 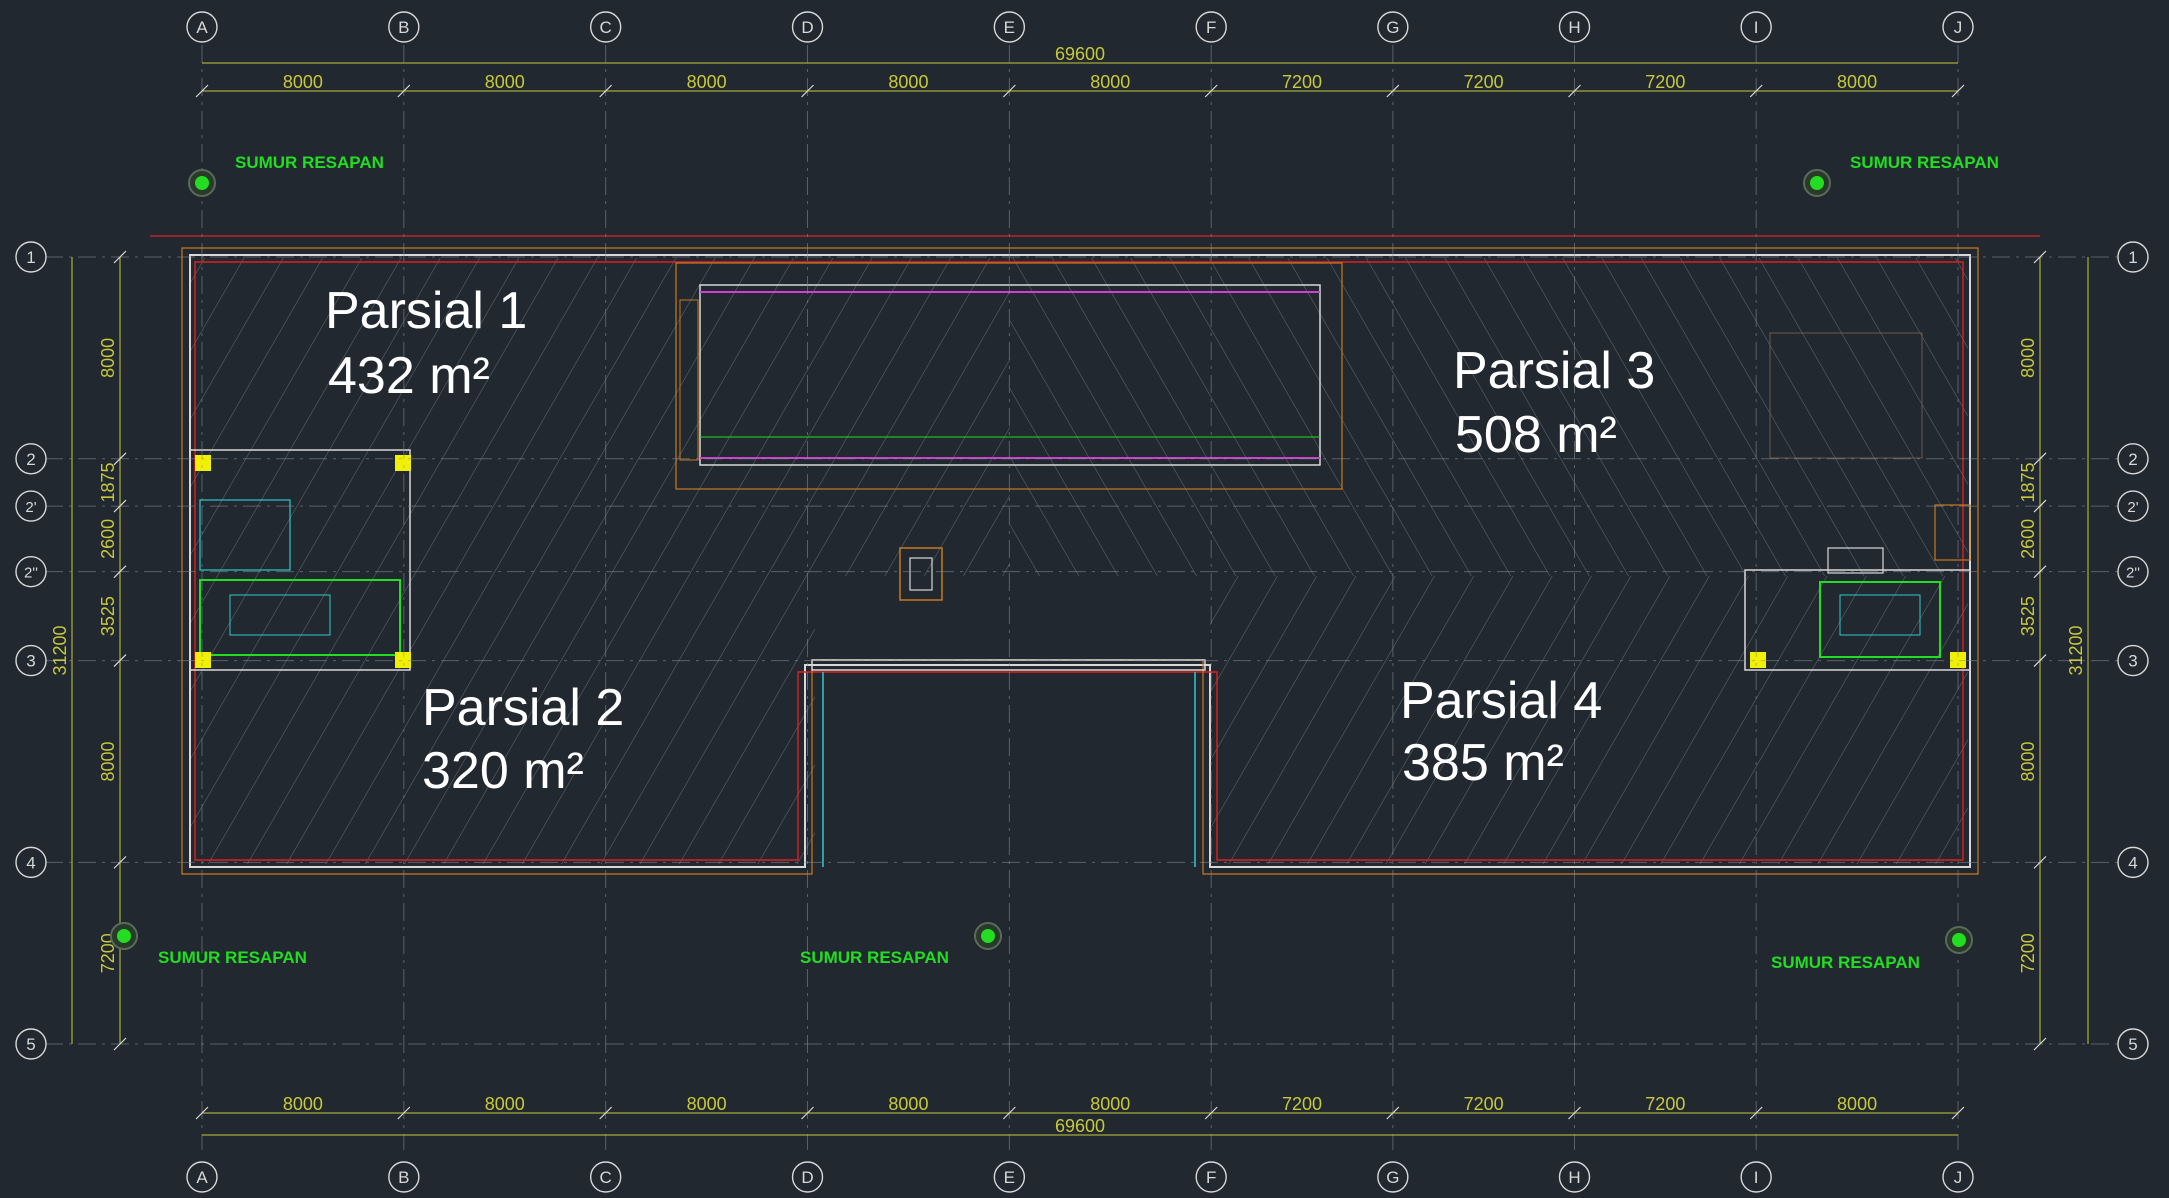 What do you see at coordinates (503, 771) in the screenshot?
I see `zone-area: 320 m²` at bounding box center [503, 771].